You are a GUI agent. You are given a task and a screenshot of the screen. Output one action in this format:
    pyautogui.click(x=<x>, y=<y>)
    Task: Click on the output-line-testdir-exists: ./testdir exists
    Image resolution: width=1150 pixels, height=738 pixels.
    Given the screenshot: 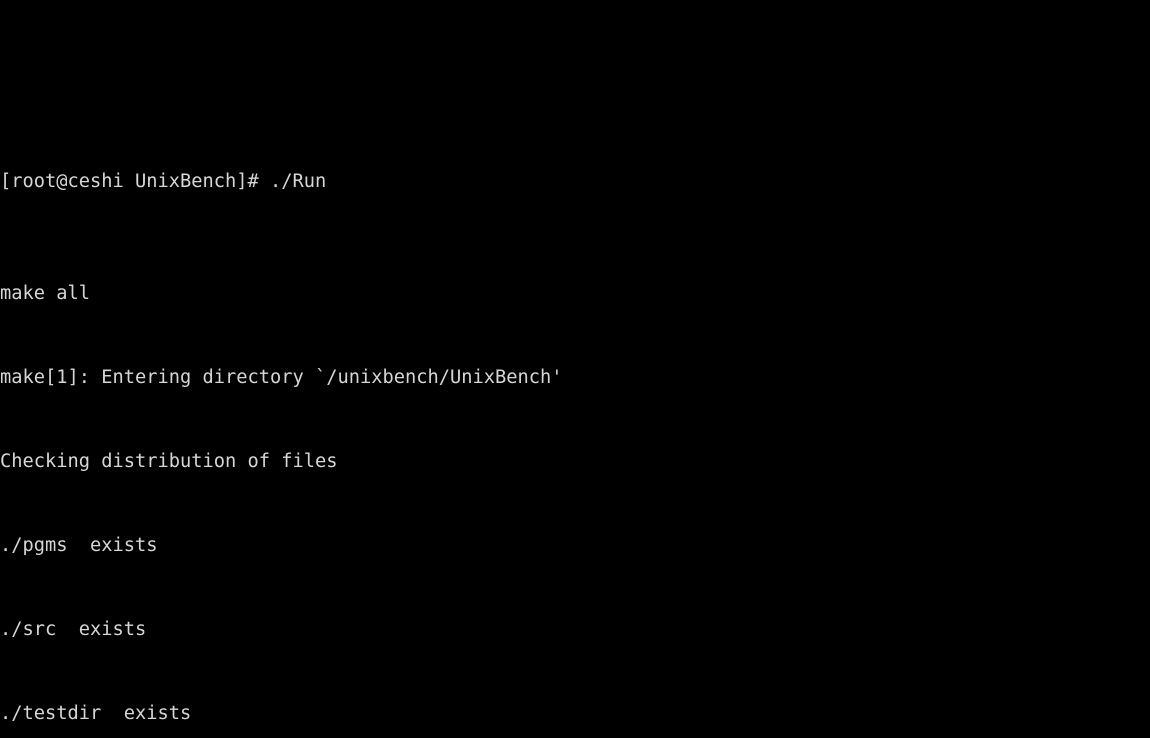 What is the action you would take?
    pyautogui.click(x=96, y=713)
    